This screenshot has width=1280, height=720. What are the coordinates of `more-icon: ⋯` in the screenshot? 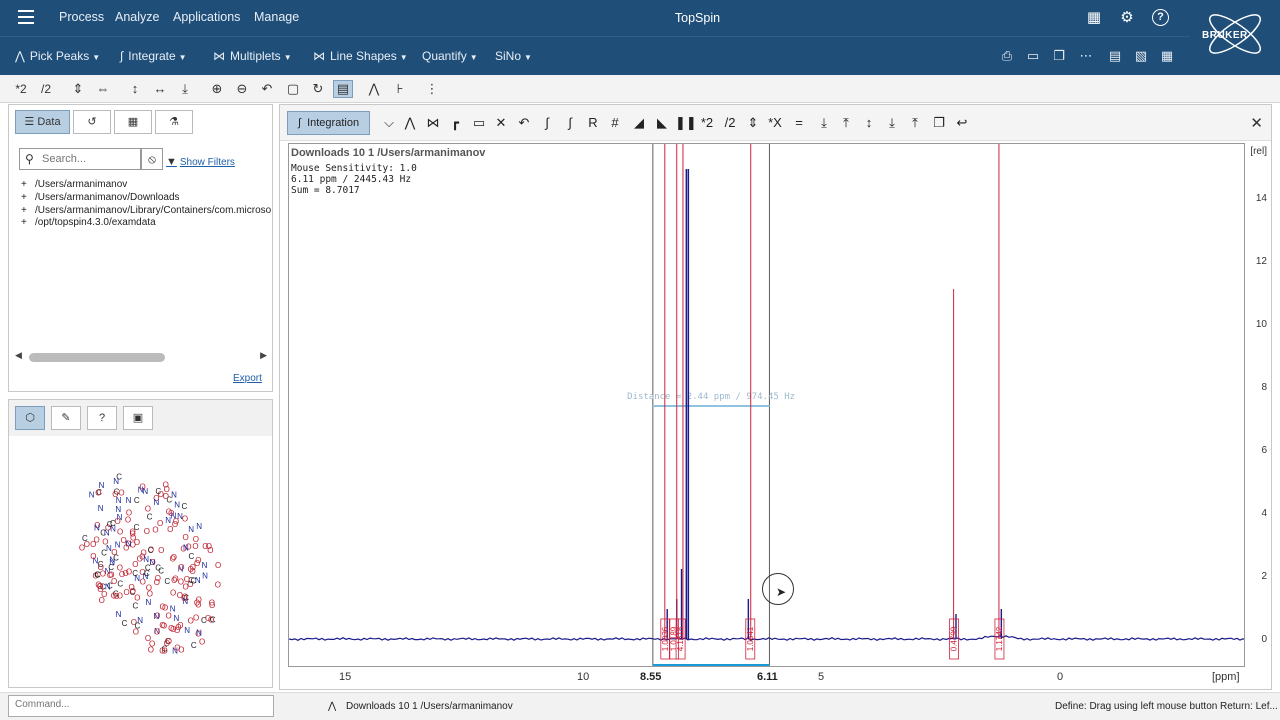 It's located at (1086, 56).